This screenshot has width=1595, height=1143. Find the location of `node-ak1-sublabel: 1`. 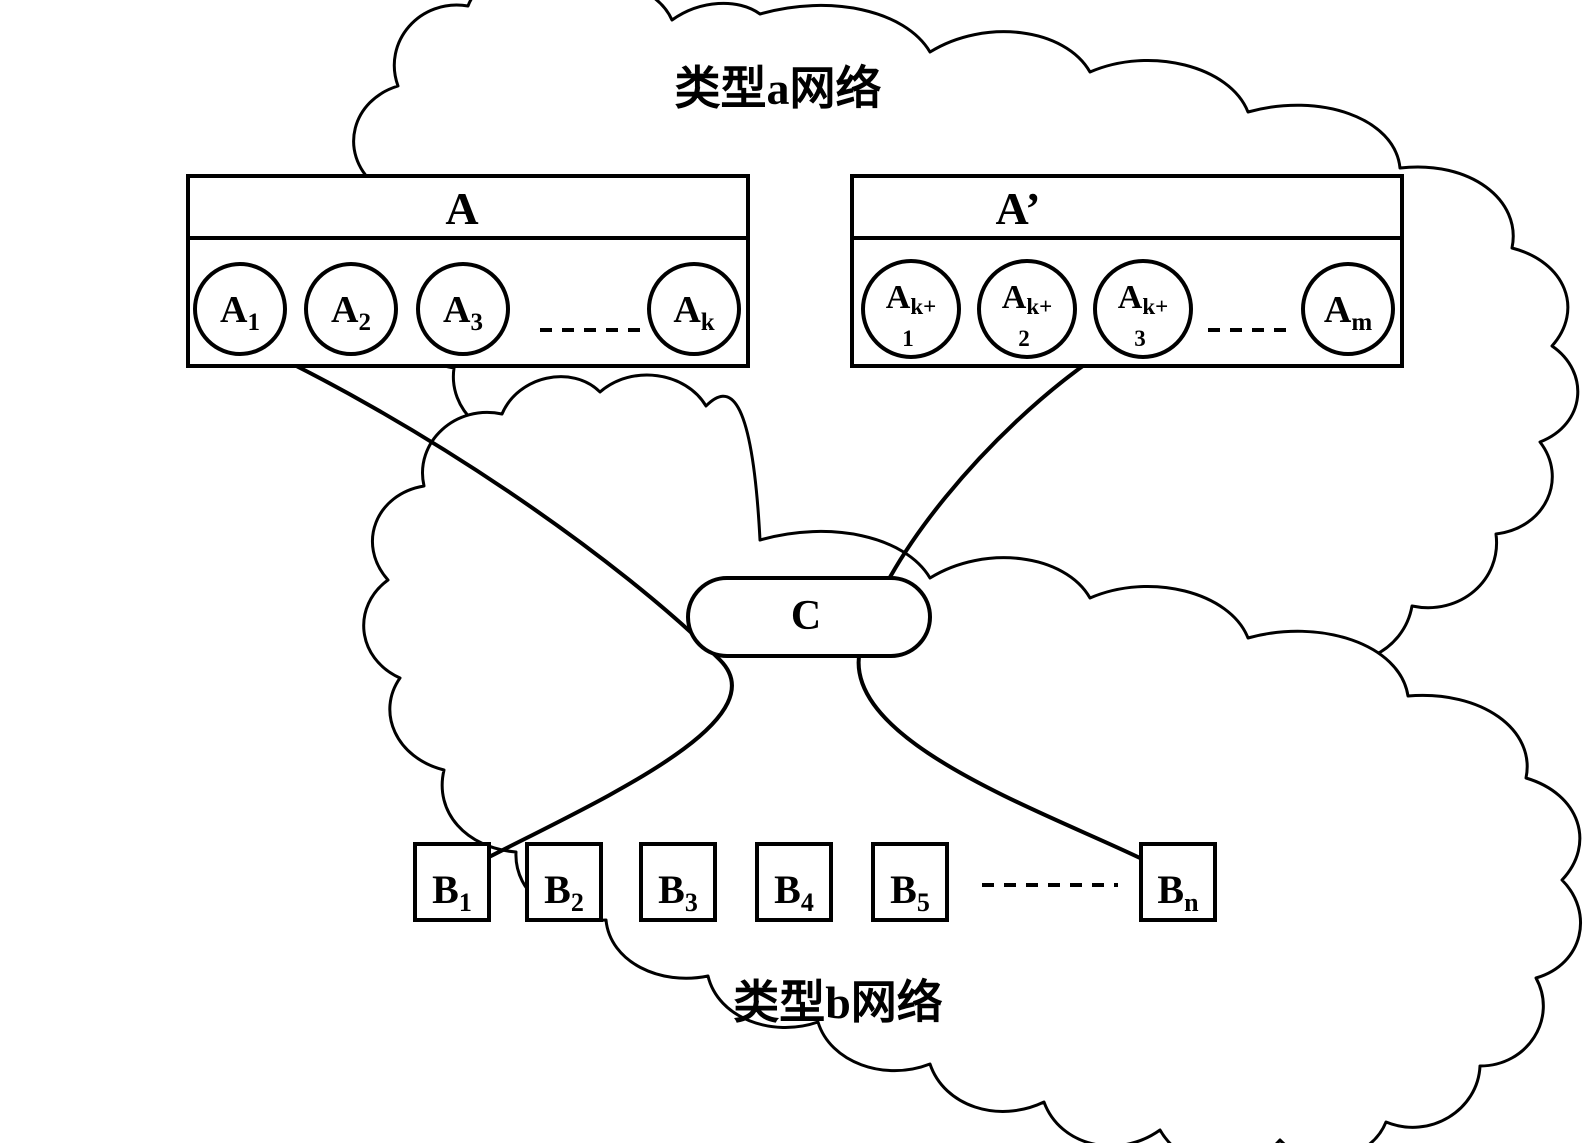

node-ak1-sublabel: 1 is located at coordinates (908, 338).